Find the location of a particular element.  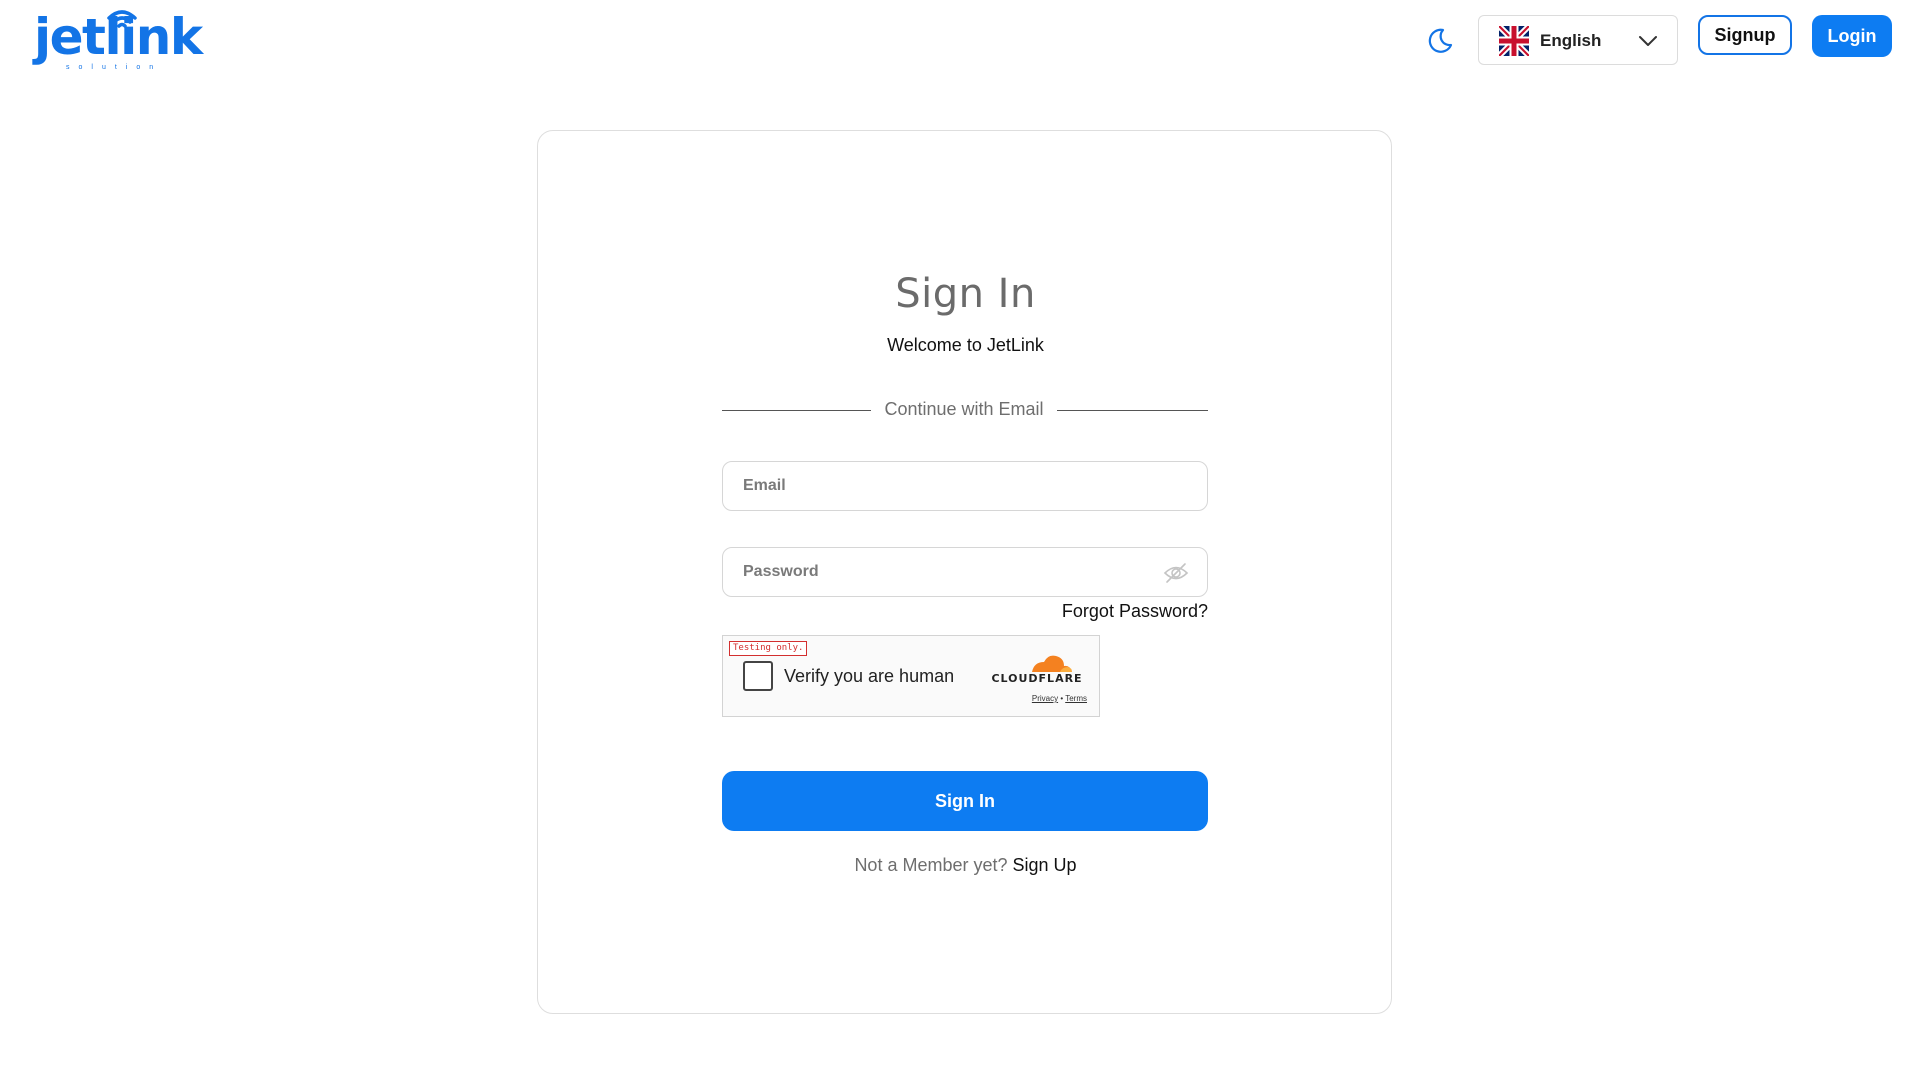

captcha-links: Privacy • Terms is located at coordinates (1037, 698).